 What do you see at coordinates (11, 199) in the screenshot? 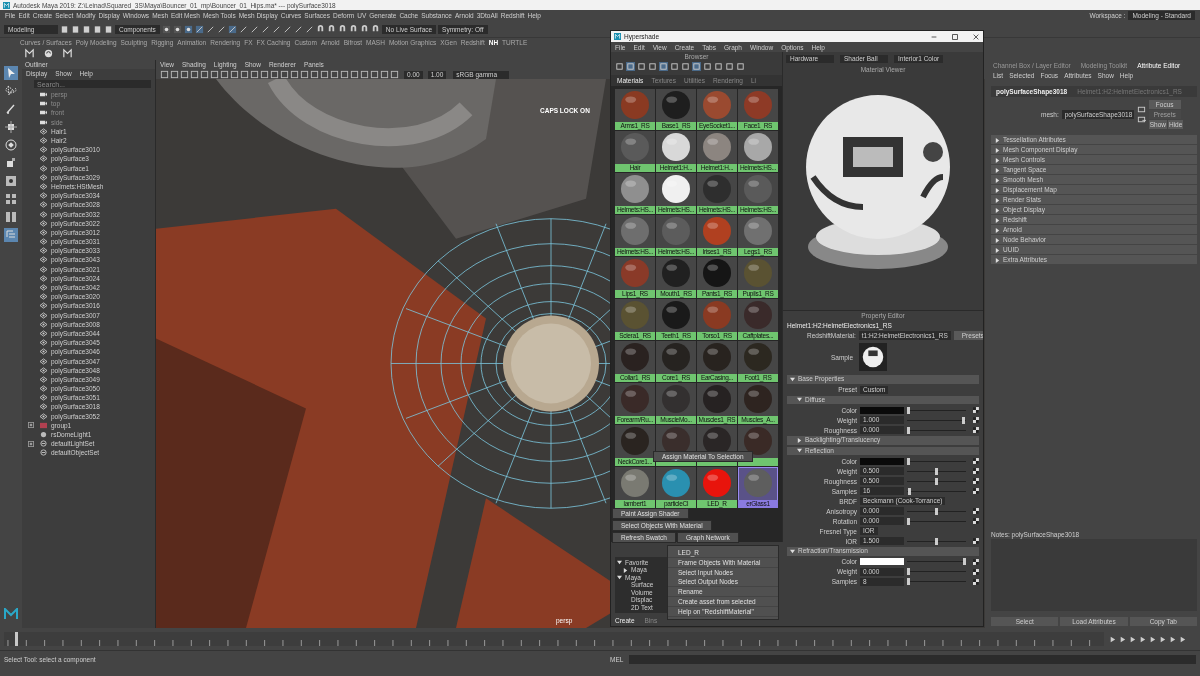
I see `four-view-icon` at bounding box center [11, 199].